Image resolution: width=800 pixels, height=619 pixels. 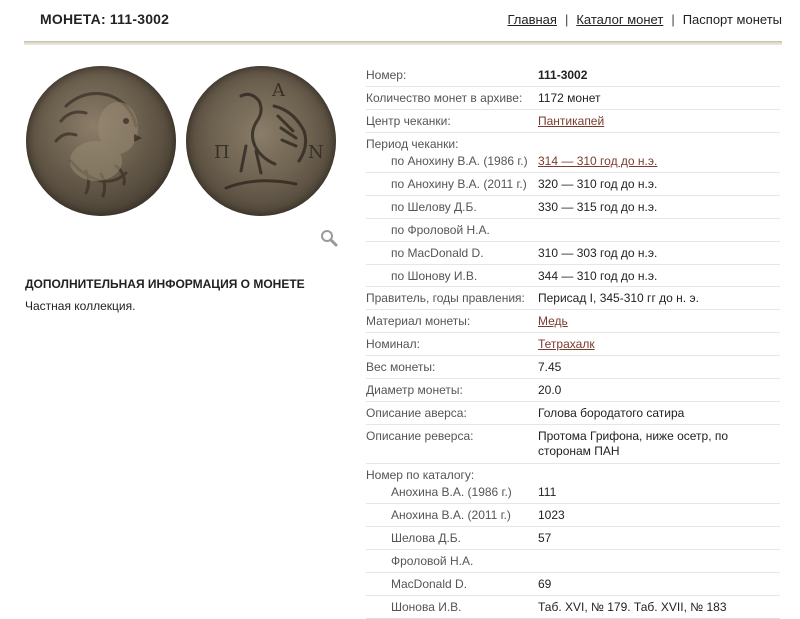 I want to click on list-item: Фроловой Н.А., so click(x=573, y=561).